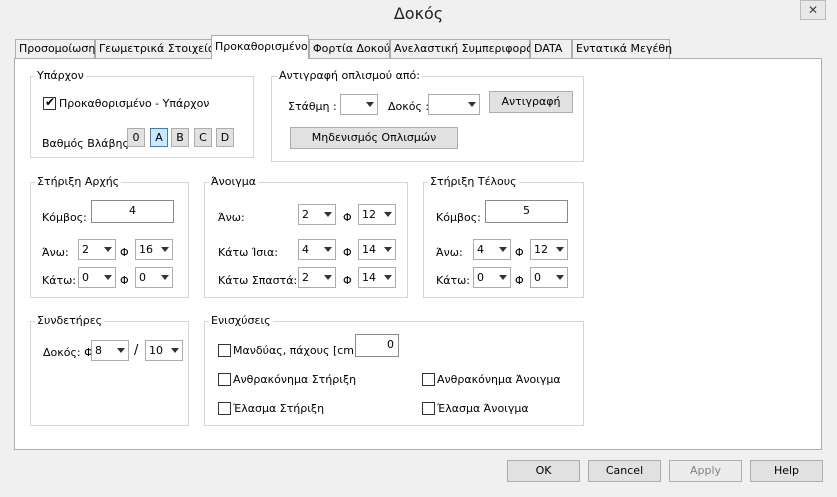  Describe the element at coordinates (377, 277) in the screenshot. I see `span-bent-dia-select: 14` at that location.